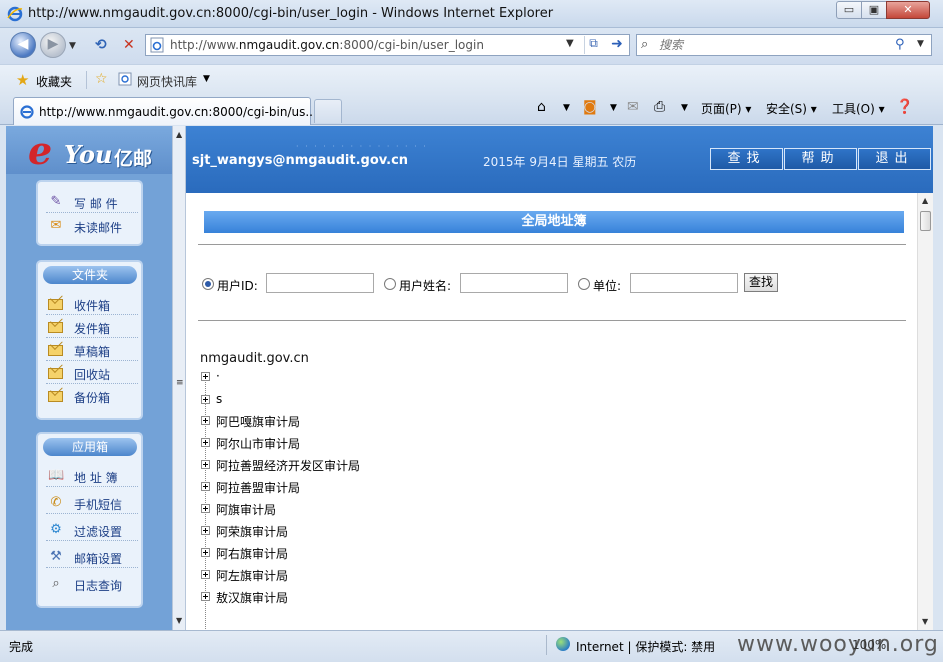 This screenshot has height=662, width=943. What do you see at coordinates (101, 45) in the screenshot?
I see `refresh-icon: ⟲` at bounding box center [101, 45].